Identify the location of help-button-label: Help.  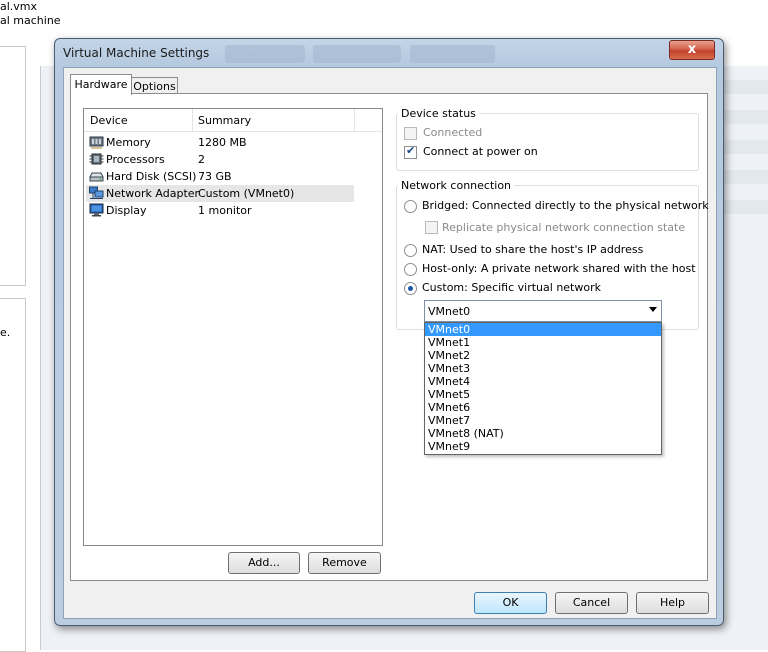
(672, 602).